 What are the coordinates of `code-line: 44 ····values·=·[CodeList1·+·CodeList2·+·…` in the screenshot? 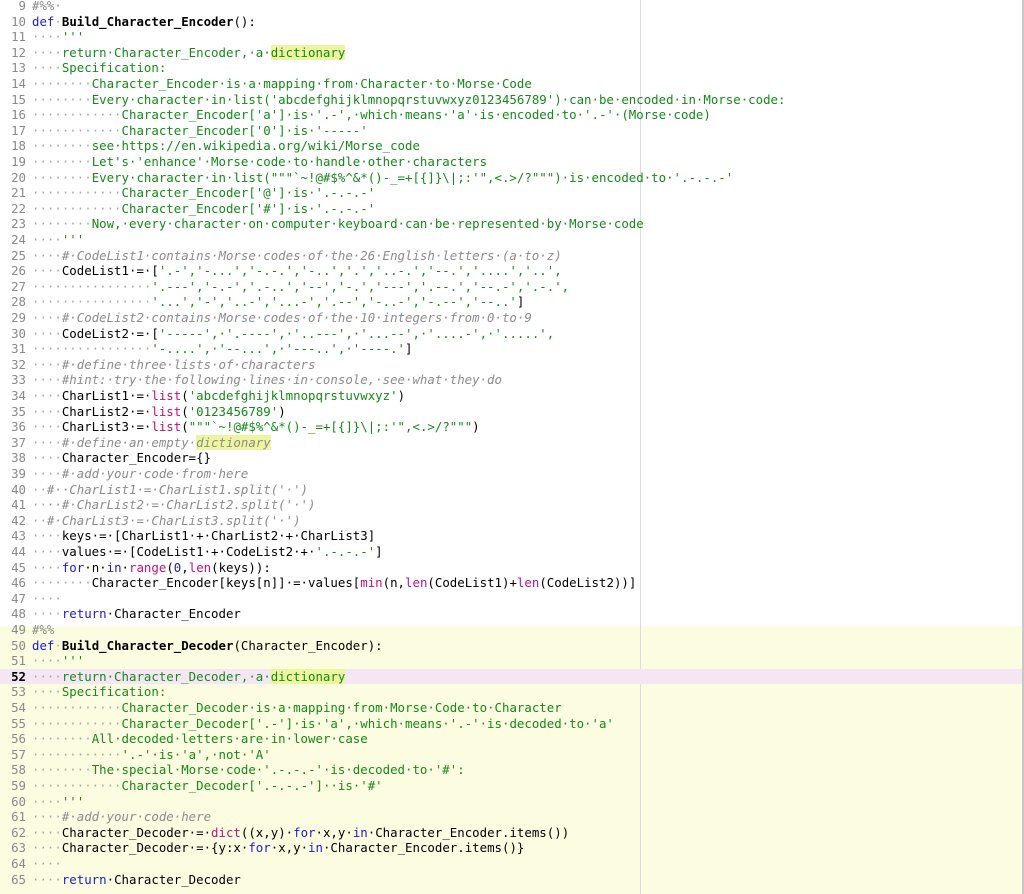 It's located at (512, 552).